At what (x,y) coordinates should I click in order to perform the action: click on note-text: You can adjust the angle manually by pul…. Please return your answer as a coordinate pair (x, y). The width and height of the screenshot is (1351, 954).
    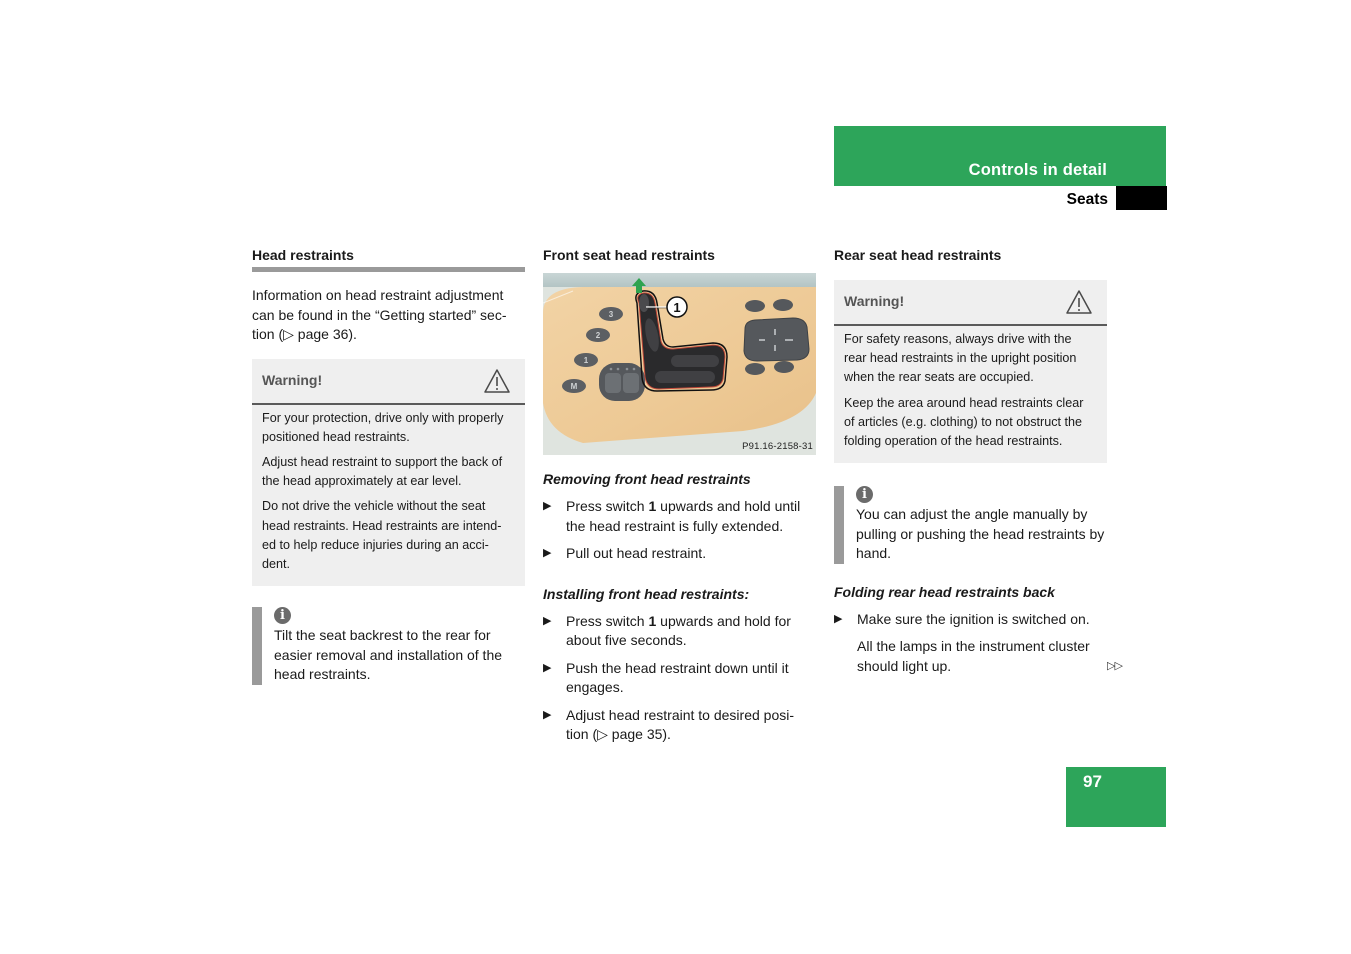
    Looking at the image, I should click on (980, 534).